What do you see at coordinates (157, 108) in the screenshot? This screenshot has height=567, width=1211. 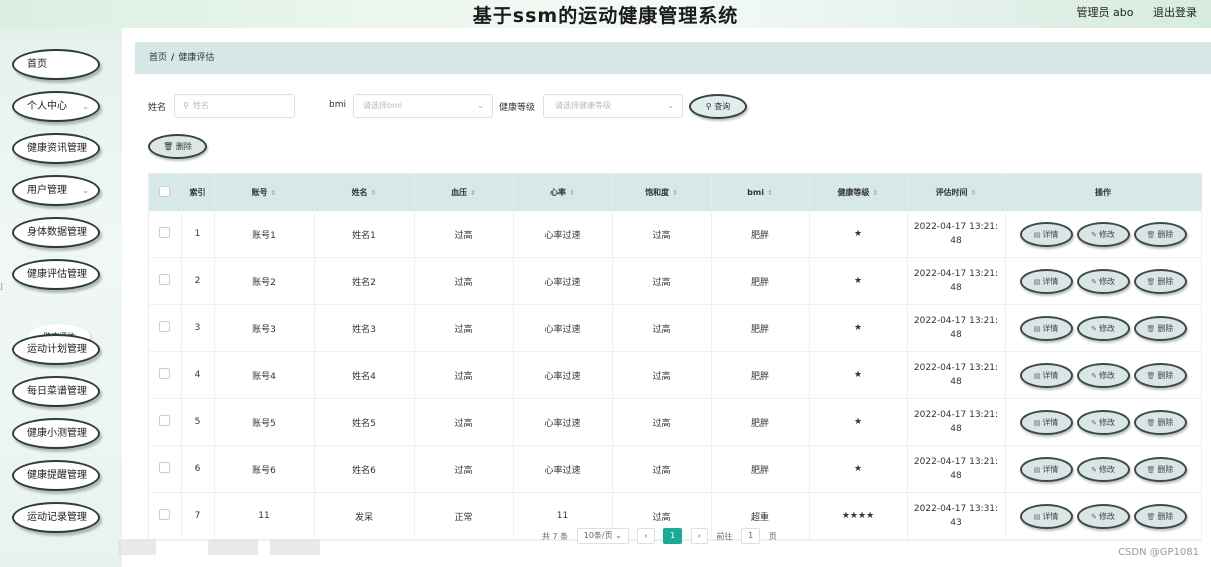 I see `name-label: 姓名` at bounding box center [157, 108].